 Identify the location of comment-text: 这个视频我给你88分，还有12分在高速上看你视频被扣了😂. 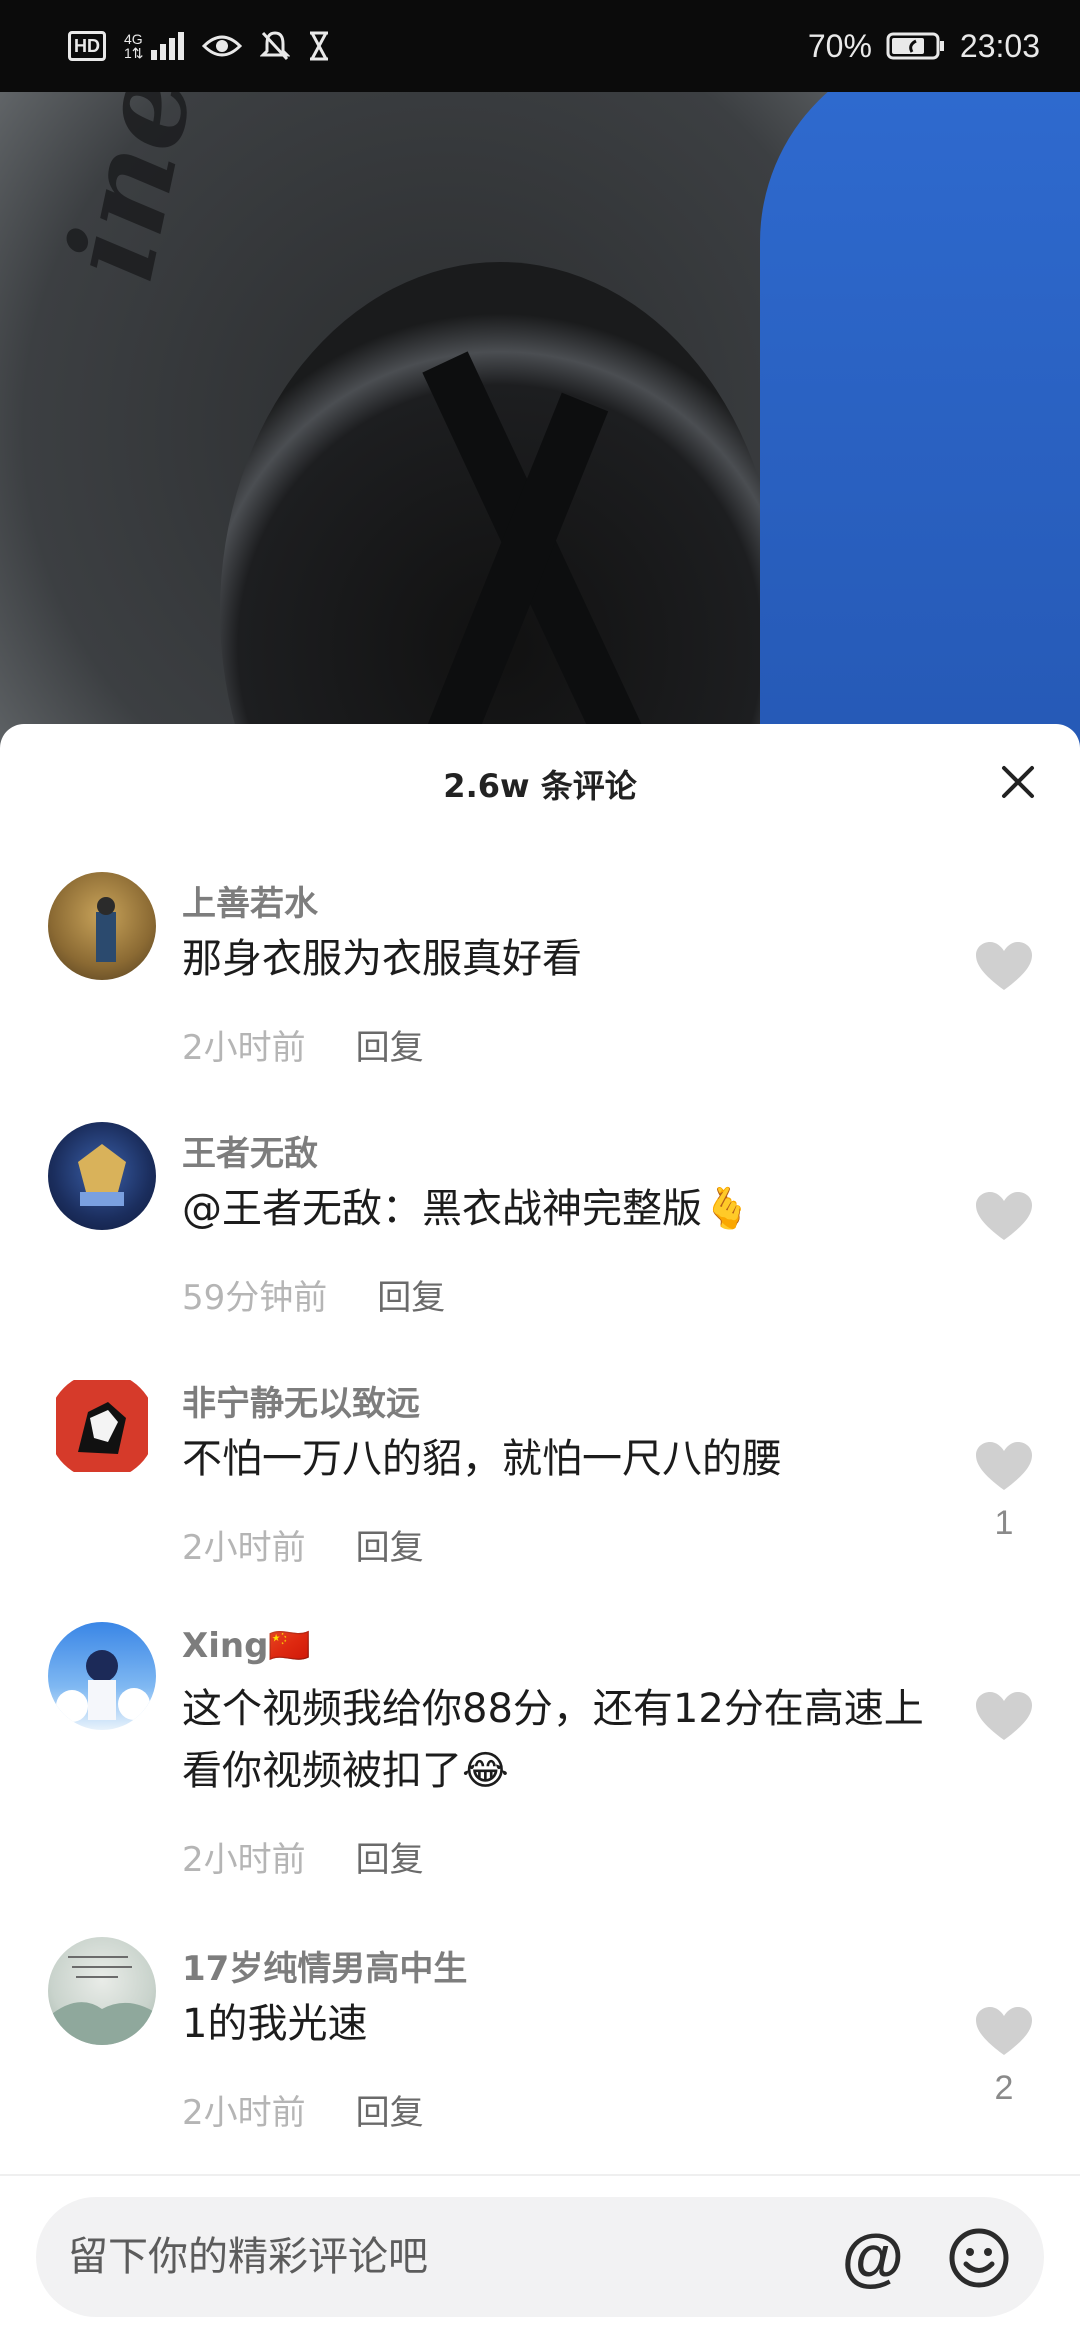
(562, 1740).